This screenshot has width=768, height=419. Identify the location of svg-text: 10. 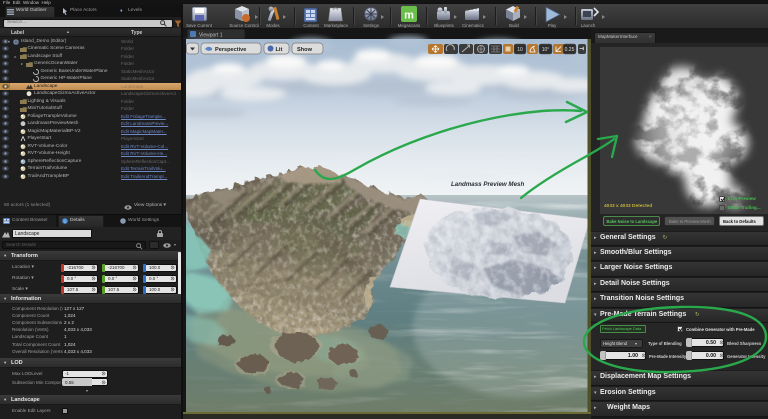
(520, 50).